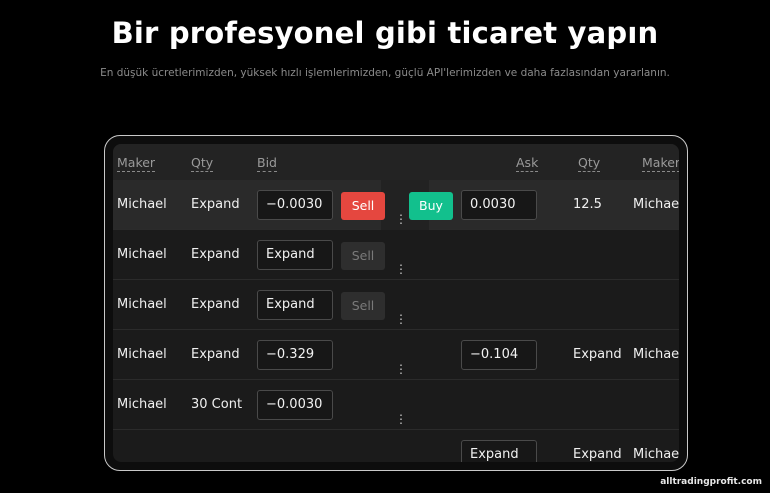  I want to click on ask-input: 0.0030, so click(499, 205).